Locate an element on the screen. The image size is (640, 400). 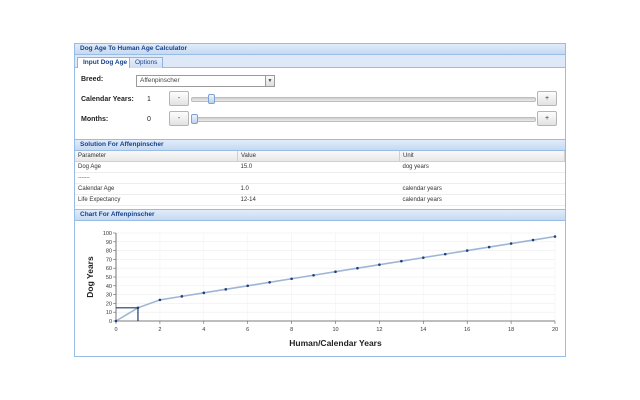
y-tick-label: 50 is located at coordinates (109, 278).